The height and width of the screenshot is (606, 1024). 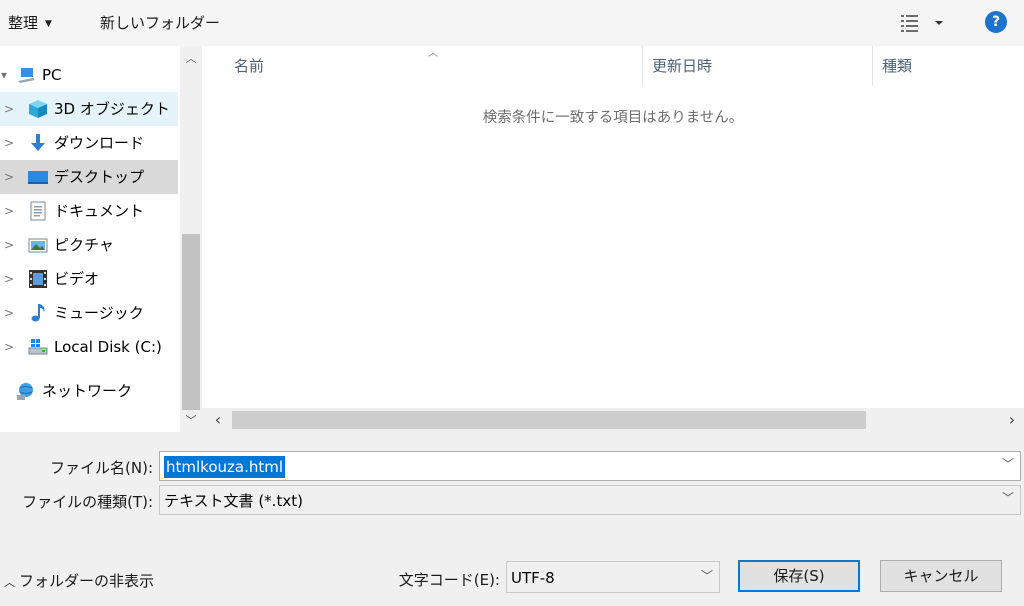 I want to click on column-header-name: 名前, so click(x=437, y=66).